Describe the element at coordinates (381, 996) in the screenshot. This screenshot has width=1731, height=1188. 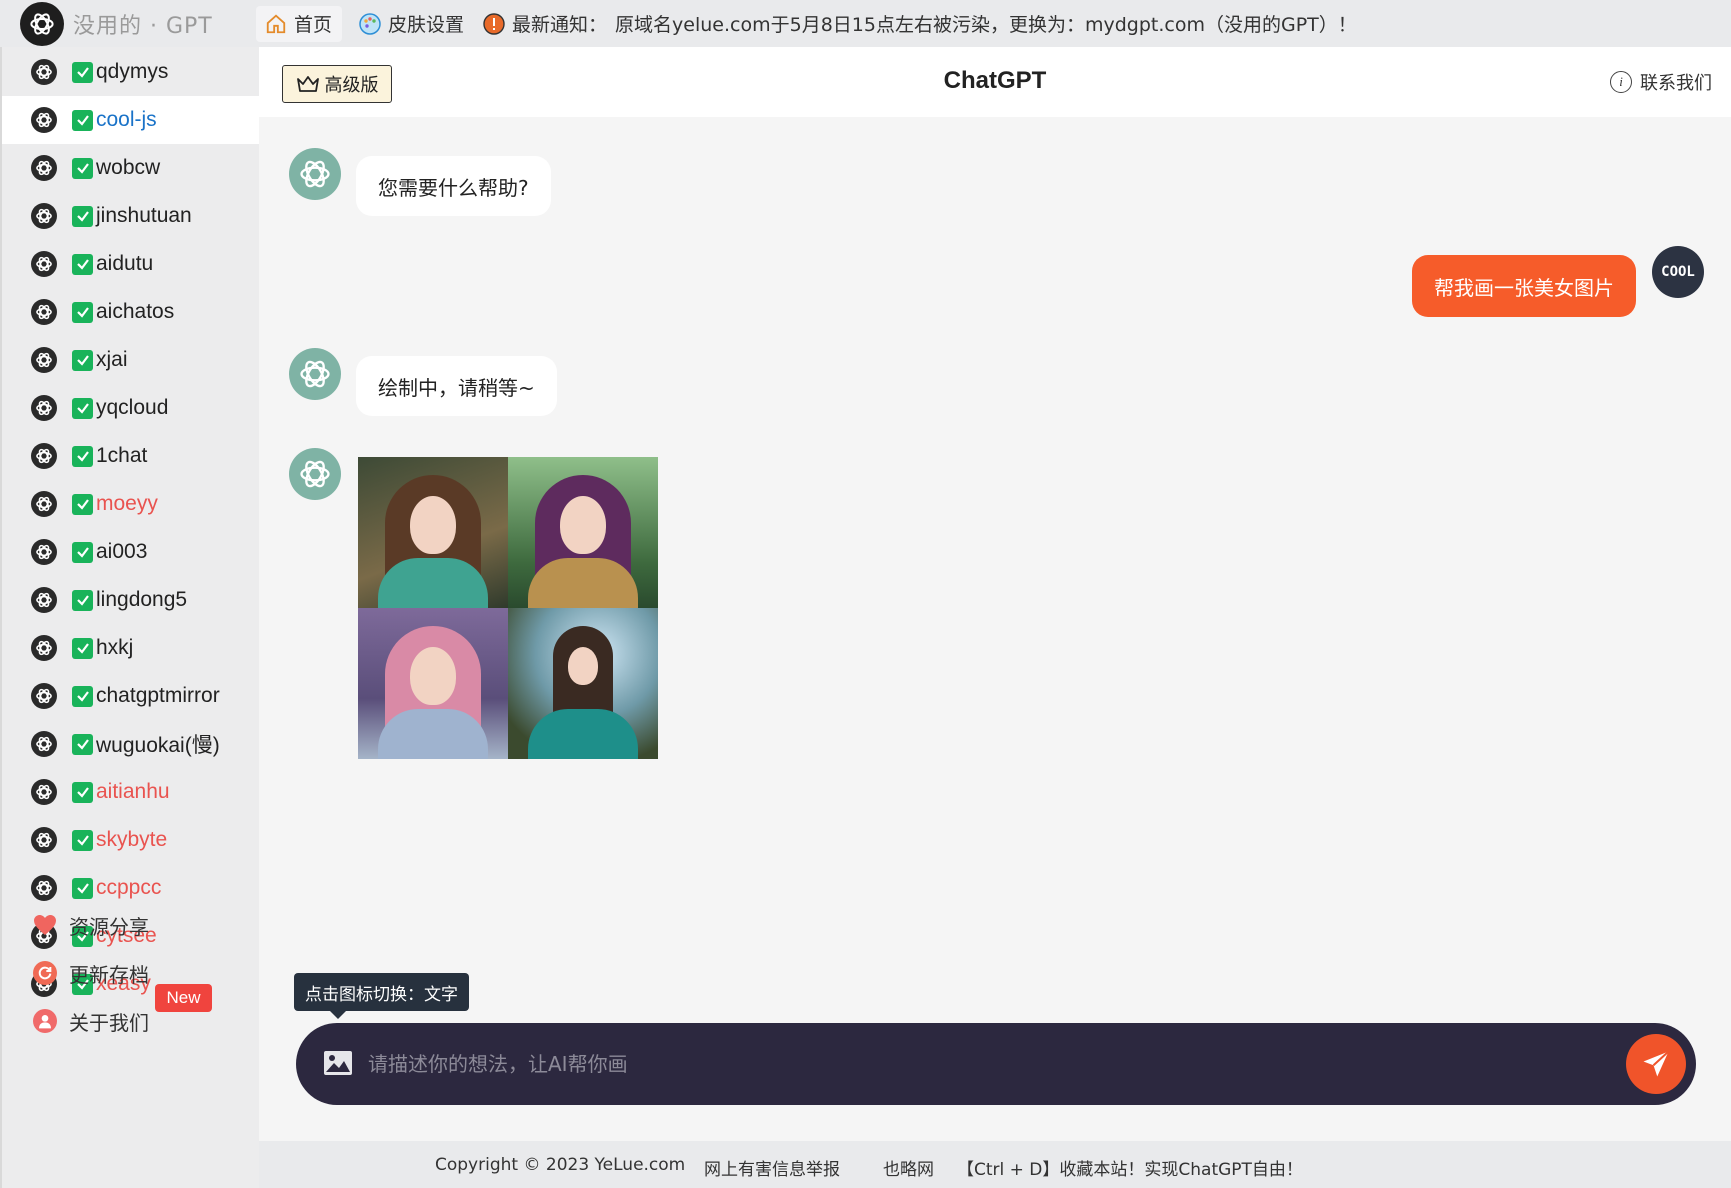
I see `input-mode-tooltip: 点击图标切换：文字` at that location.